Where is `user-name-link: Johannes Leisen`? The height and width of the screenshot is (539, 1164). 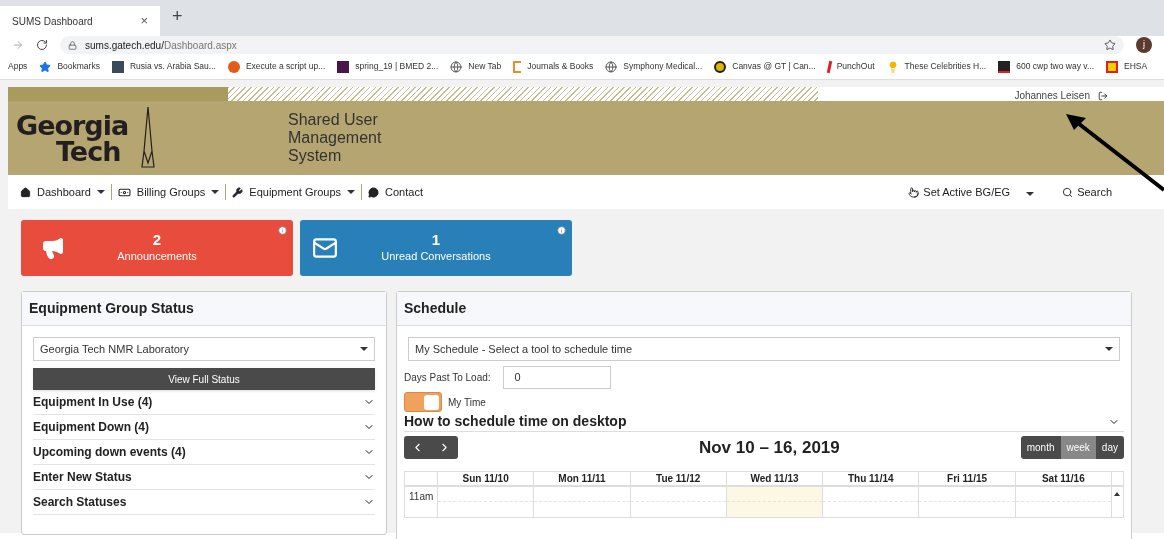 user-name-link: Johannes Leisen is located at coordinates (1052, 95).